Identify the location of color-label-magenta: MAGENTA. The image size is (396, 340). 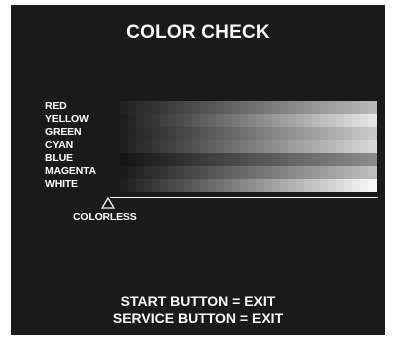
(70, 171).